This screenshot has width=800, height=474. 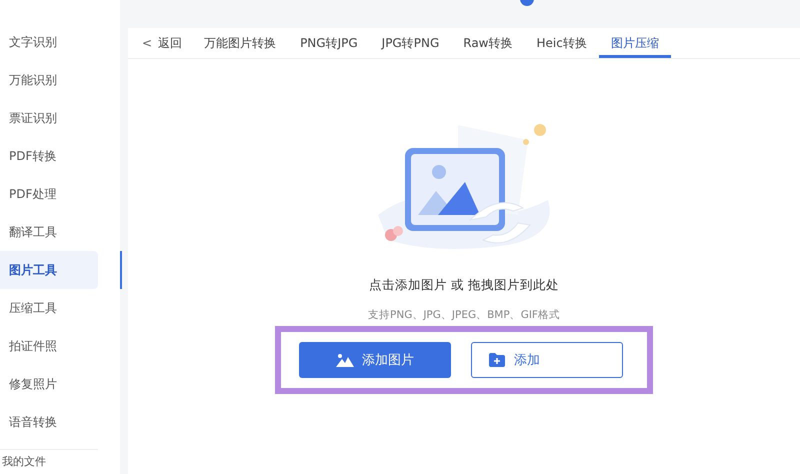 I want to click on tab: 万能图片转换, so click(x=240, y=43).